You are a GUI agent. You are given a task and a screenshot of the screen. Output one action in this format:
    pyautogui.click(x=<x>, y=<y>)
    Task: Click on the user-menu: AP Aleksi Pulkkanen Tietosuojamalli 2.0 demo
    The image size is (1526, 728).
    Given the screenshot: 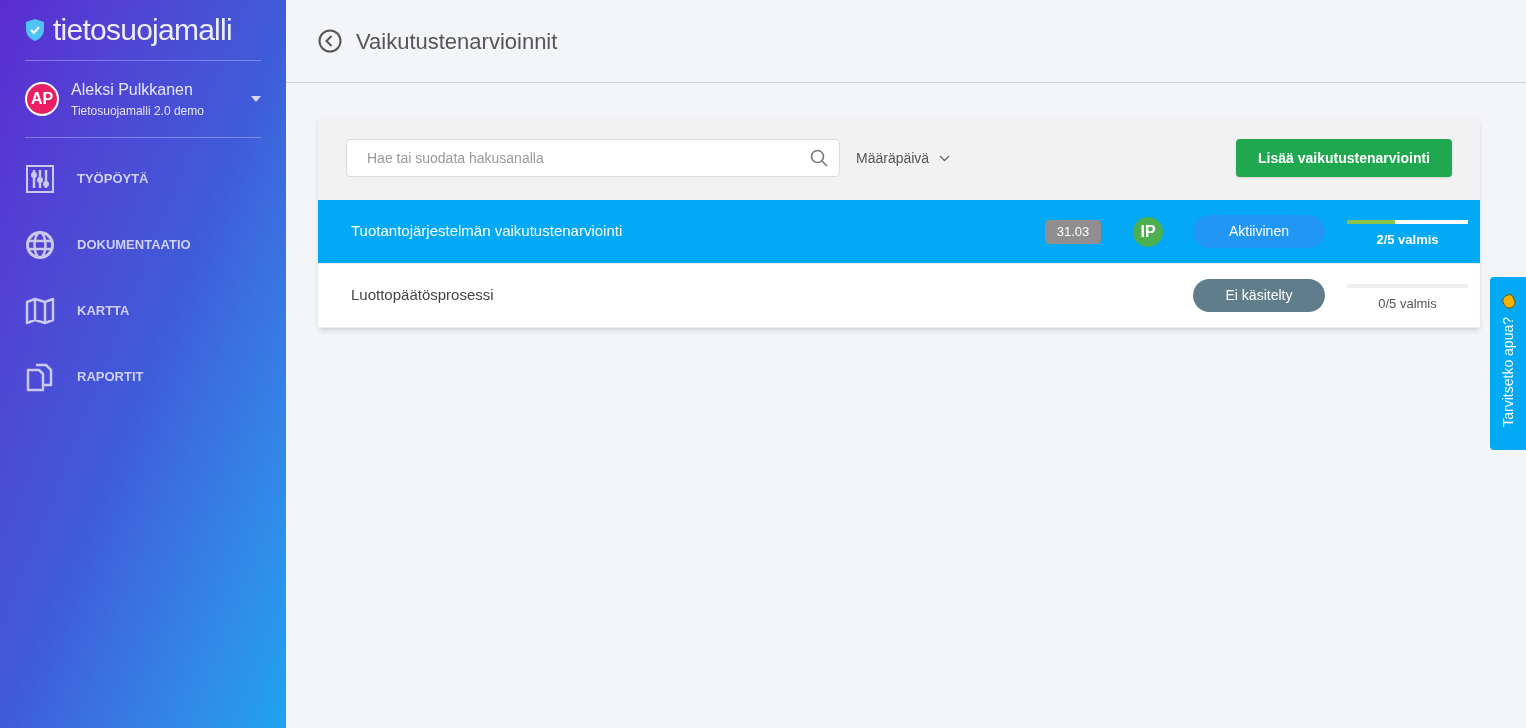 What is the action you would take?
    pyautogui.click(x=143, y=99)
    